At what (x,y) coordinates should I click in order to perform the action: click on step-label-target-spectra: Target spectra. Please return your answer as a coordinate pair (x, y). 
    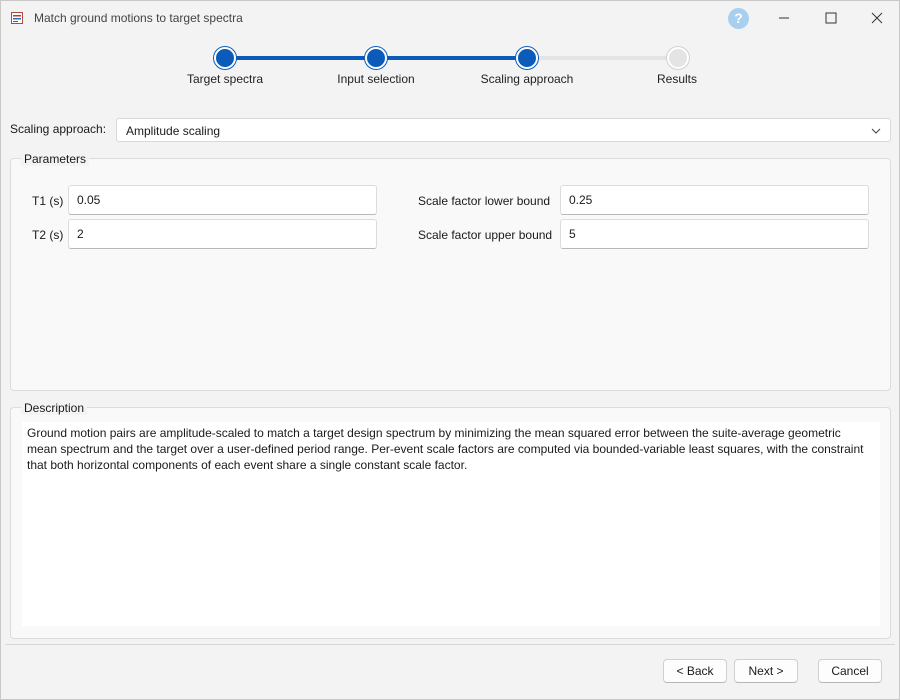
    Looking at the image, I should click on (225, 79).